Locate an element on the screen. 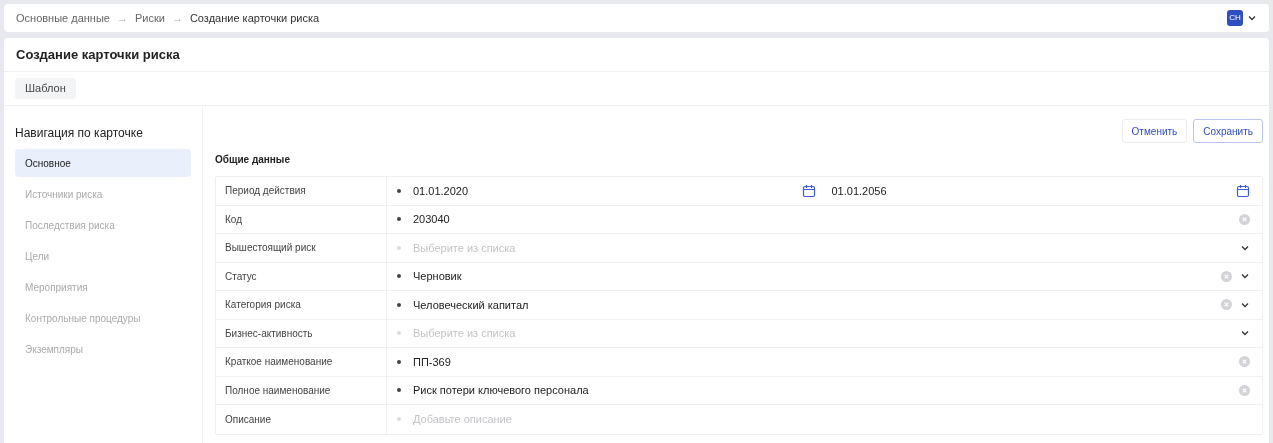 This screenshot has height=443, width=1273. field-label: Вышестоящий риск is located at coordinates (270, 248).